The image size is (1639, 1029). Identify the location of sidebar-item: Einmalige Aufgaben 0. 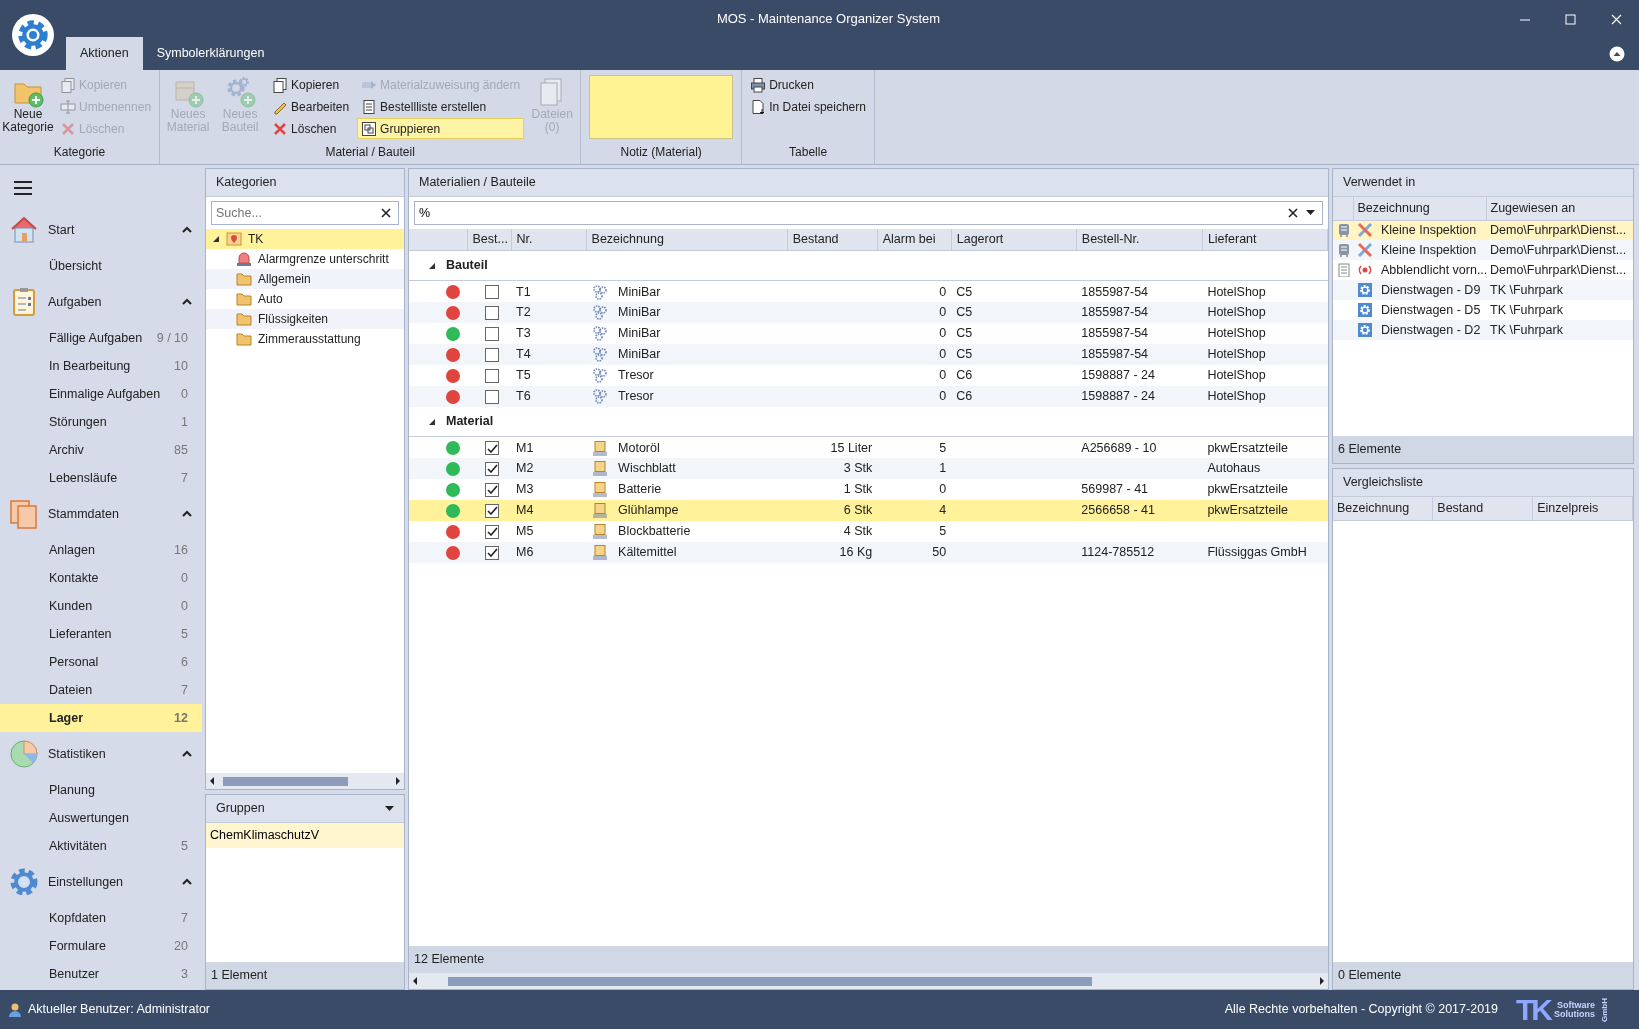
(101, 394).